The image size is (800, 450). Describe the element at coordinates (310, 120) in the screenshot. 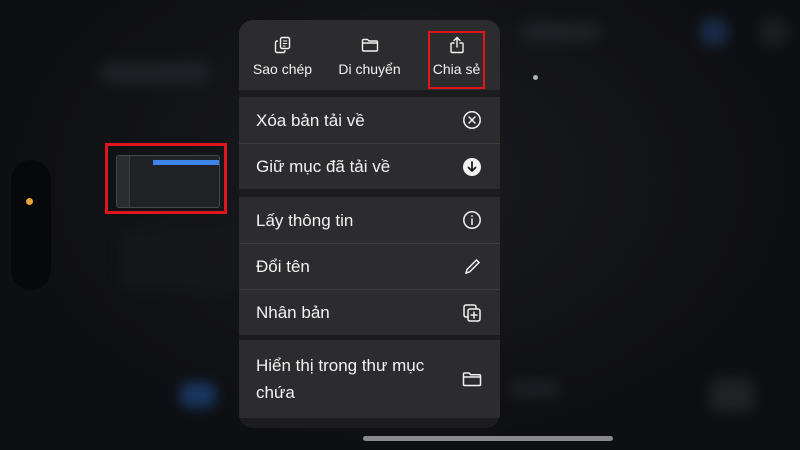

I see `remove-download-label: Xóa bản tải về` at that location.